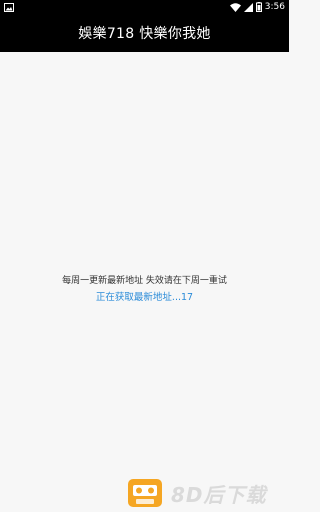  Describe the element at coordinates (248, 7) in the screenshot. I see `signal-icon` at that location.